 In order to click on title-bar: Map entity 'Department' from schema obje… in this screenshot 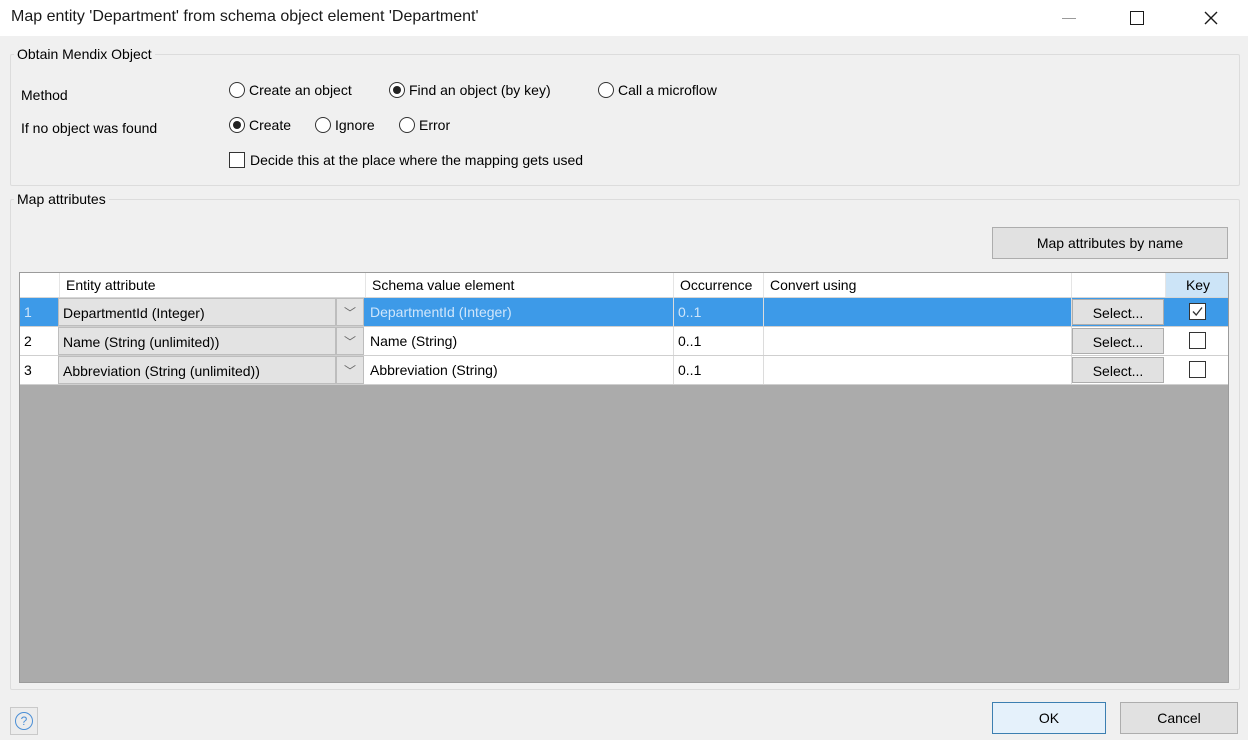, I will do `click(624, 18)`.